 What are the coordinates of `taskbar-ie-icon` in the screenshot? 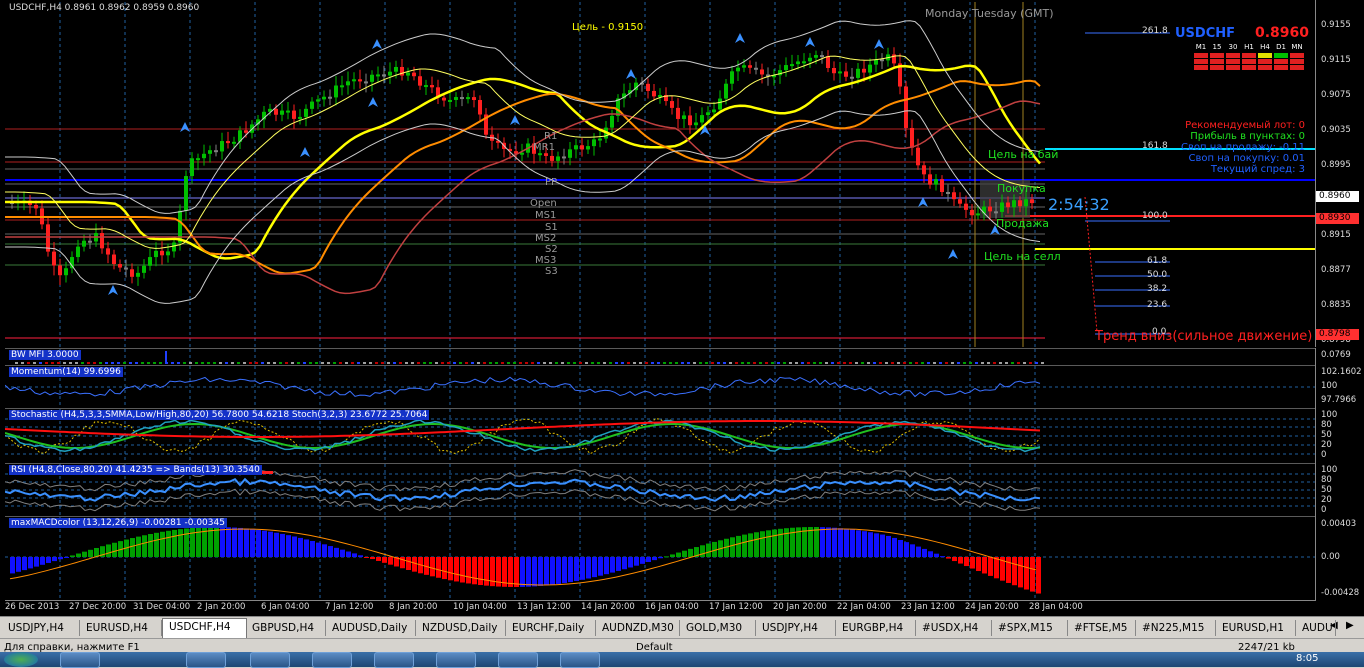 It's located at (80, 660).